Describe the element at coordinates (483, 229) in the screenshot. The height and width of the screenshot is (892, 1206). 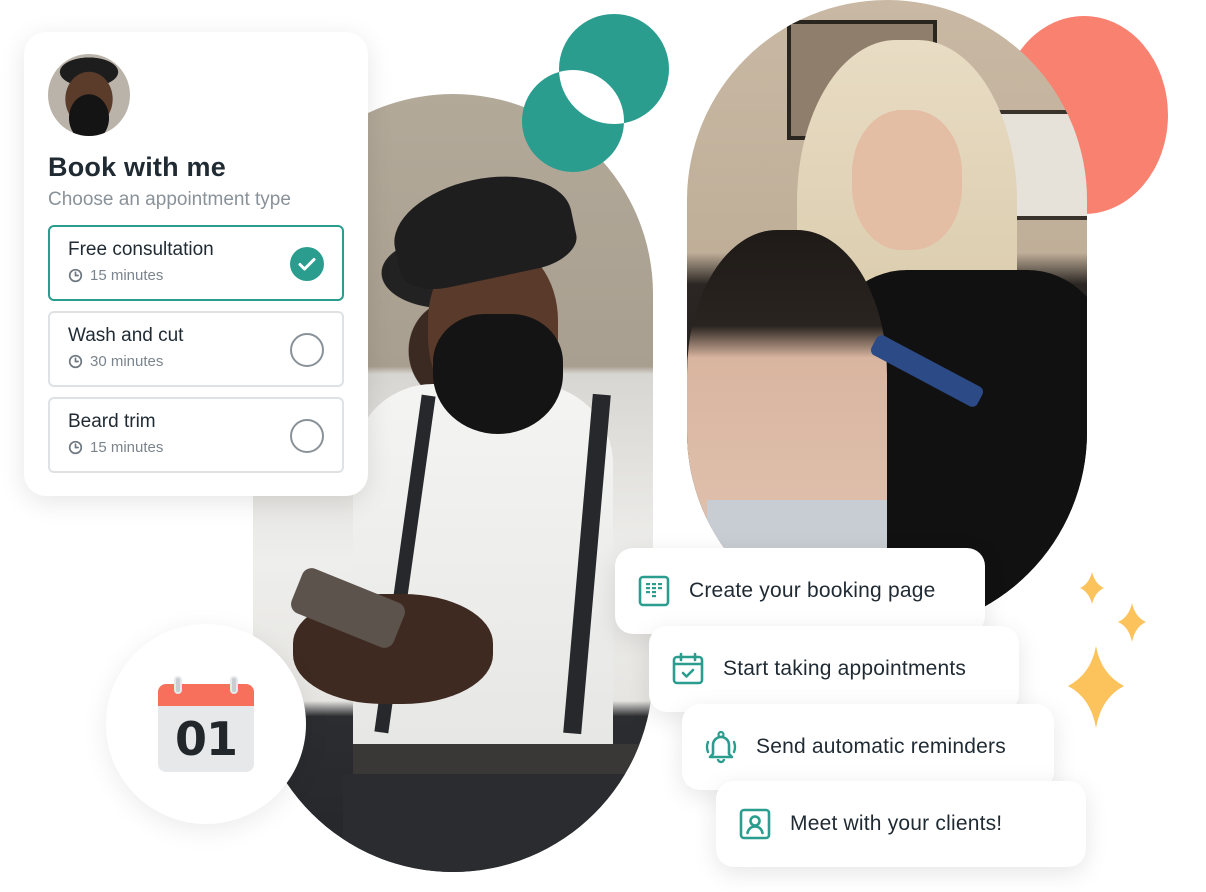
I see `flat-cap` at that location.